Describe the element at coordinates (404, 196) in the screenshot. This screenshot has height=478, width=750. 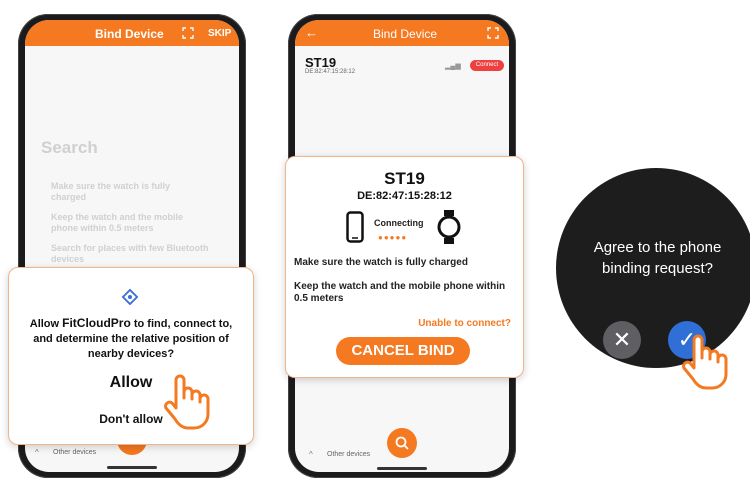
I see `dialog-device-mac: DE:82:47:15:28:12` at that location.